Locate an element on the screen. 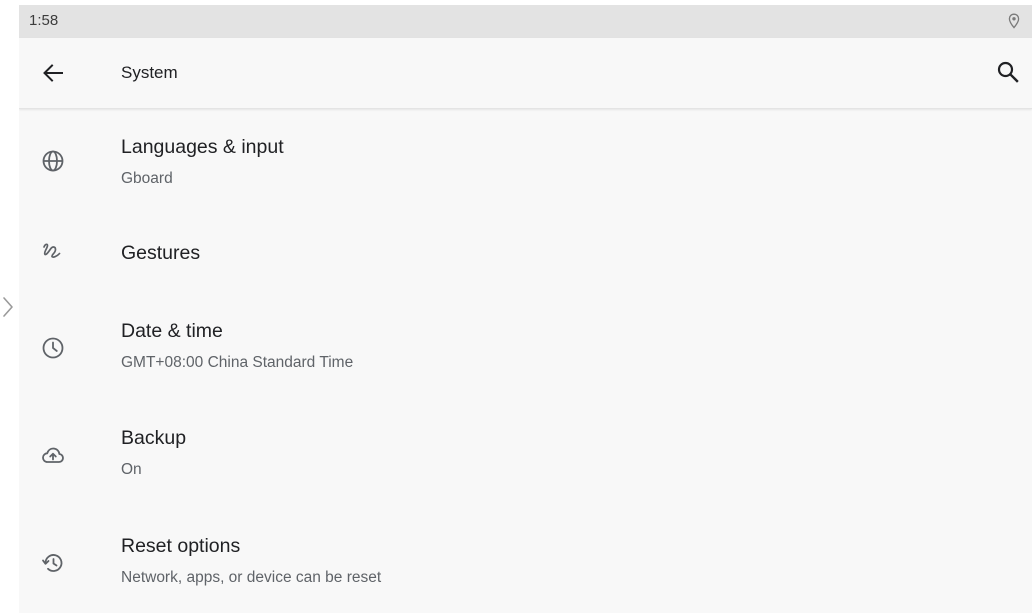  settings-item-languages: Languages & input Gboard is located at coordinates (525, 159).